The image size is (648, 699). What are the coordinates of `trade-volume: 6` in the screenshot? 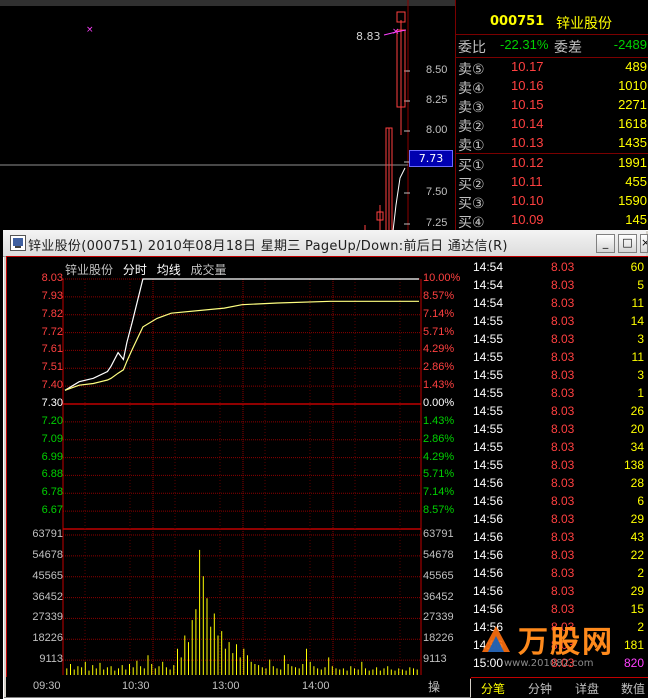 It's located at (640, 501).